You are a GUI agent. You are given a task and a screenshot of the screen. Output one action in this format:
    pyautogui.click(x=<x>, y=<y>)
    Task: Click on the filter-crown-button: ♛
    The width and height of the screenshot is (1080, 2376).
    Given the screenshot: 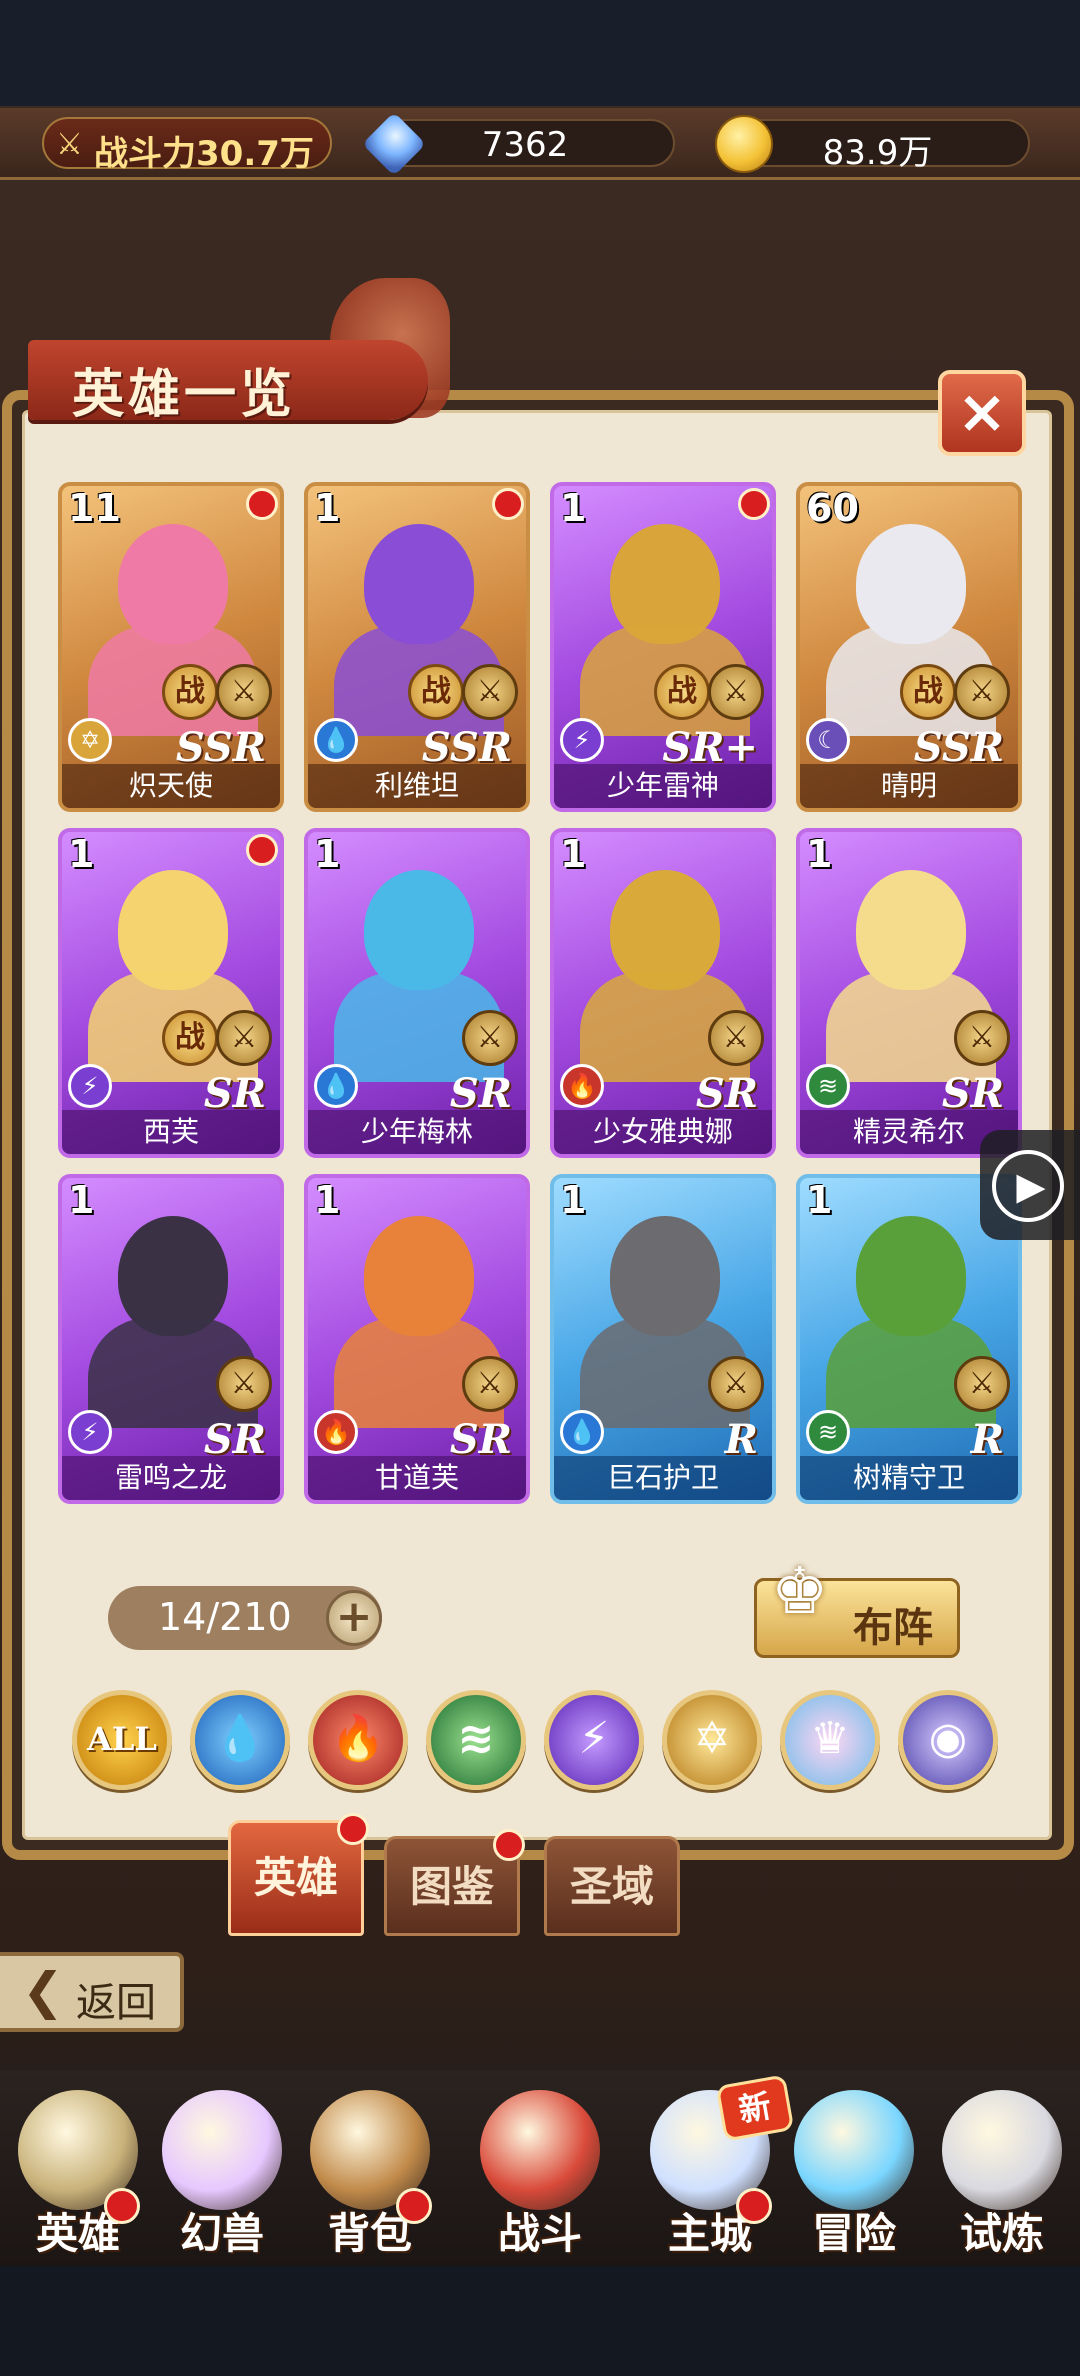 What is the action you would take?
    pyautogui.click(x=830, y=1740)
    